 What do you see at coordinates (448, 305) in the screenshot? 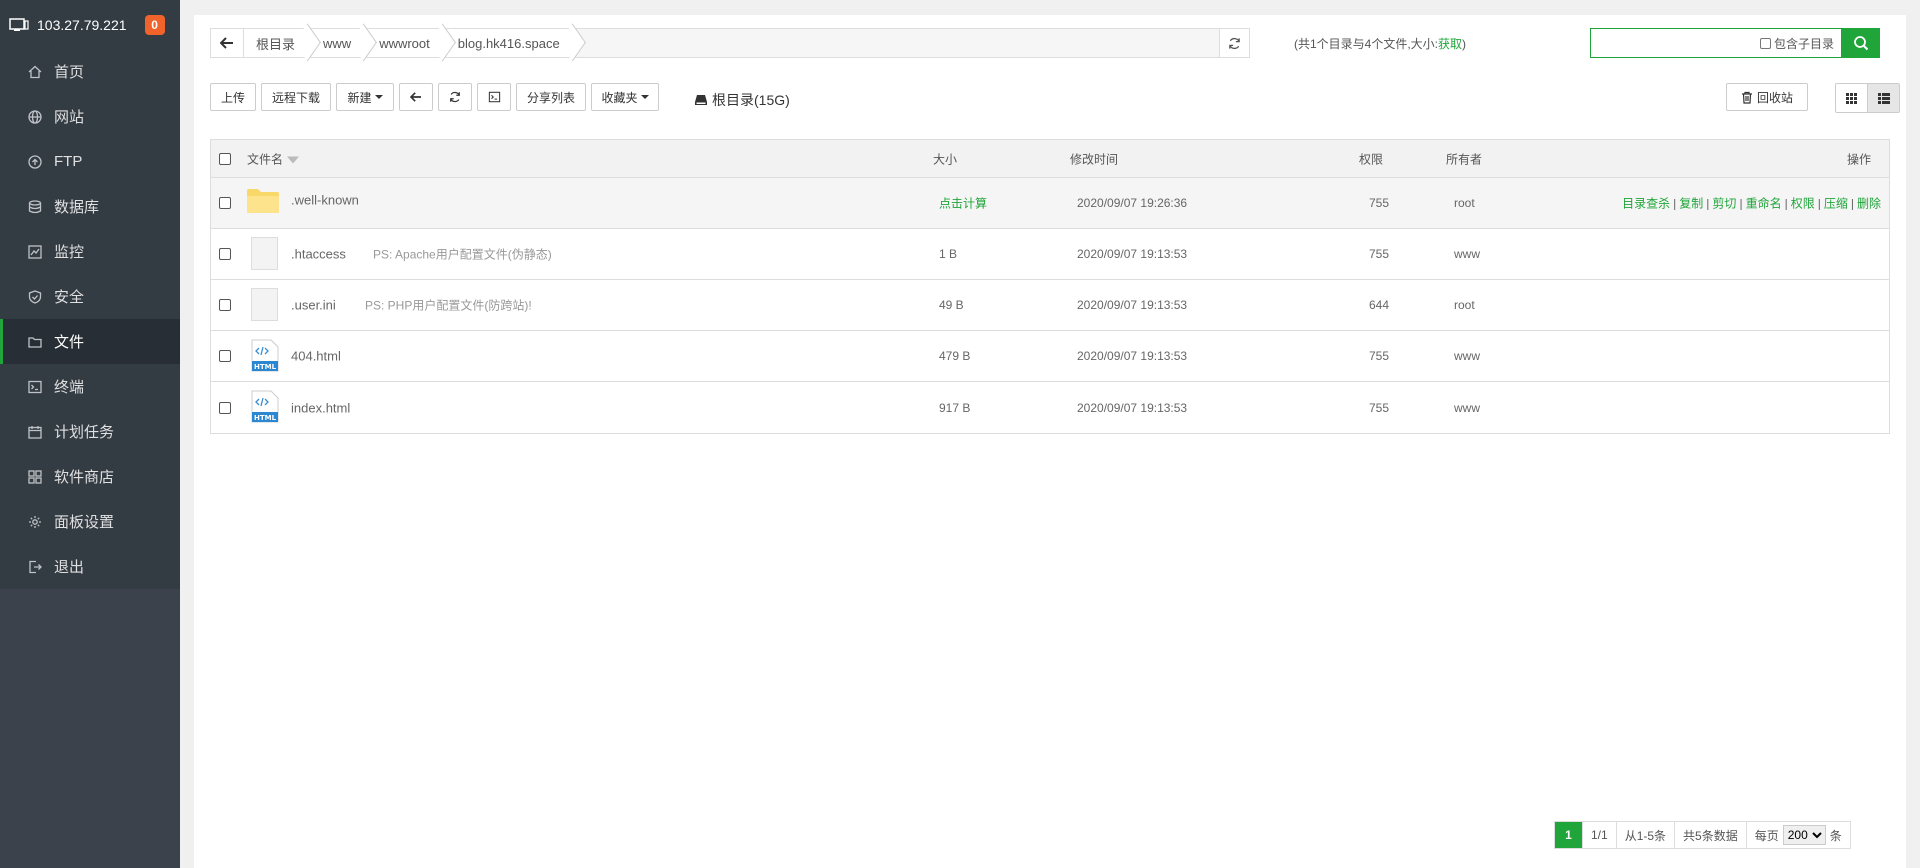
I see `file-note: PS: PHP用户配置文件(防跨站)!` at bounding box center [448, 305].